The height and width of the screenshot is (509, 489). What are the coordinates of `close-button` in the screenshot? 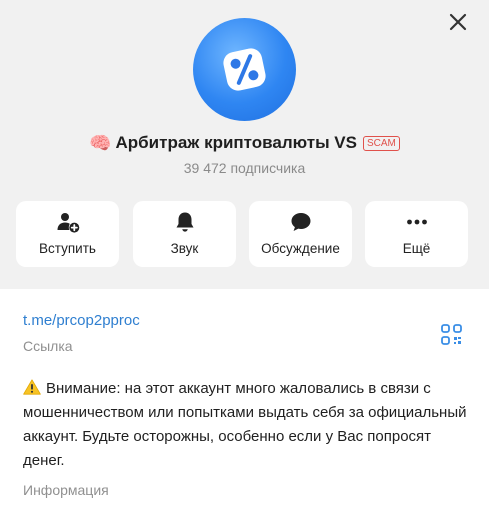 It's located at (458, 22).